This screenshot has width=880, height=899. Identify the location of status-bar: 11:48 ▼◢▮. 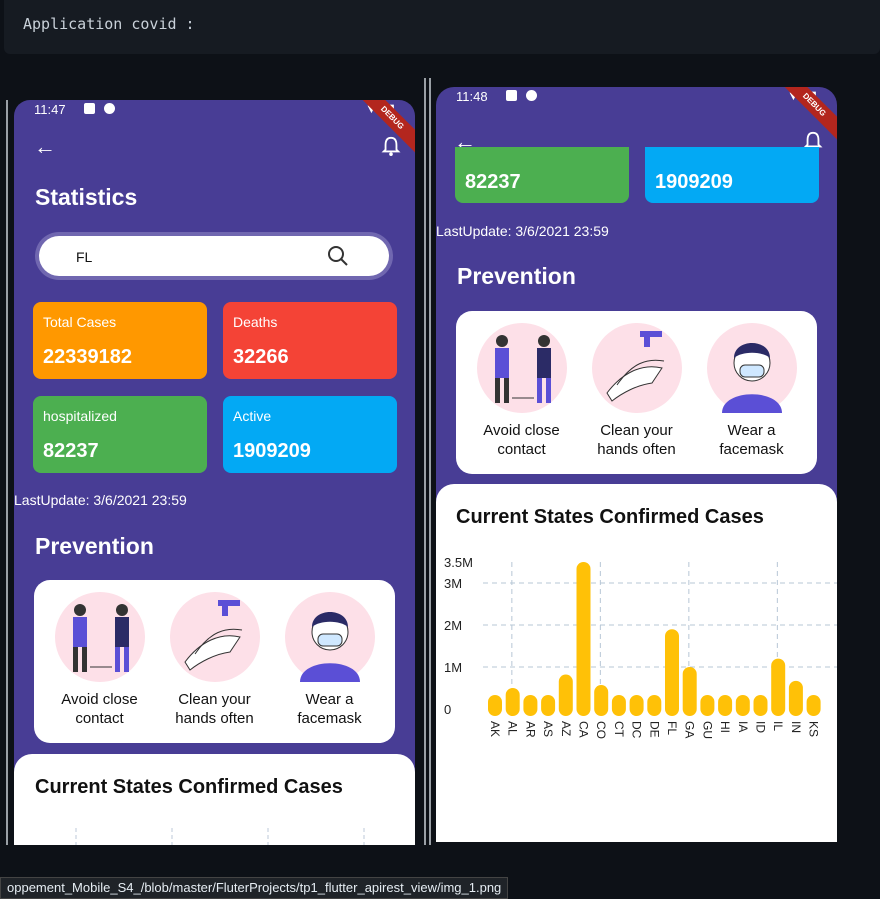
(636, 98).